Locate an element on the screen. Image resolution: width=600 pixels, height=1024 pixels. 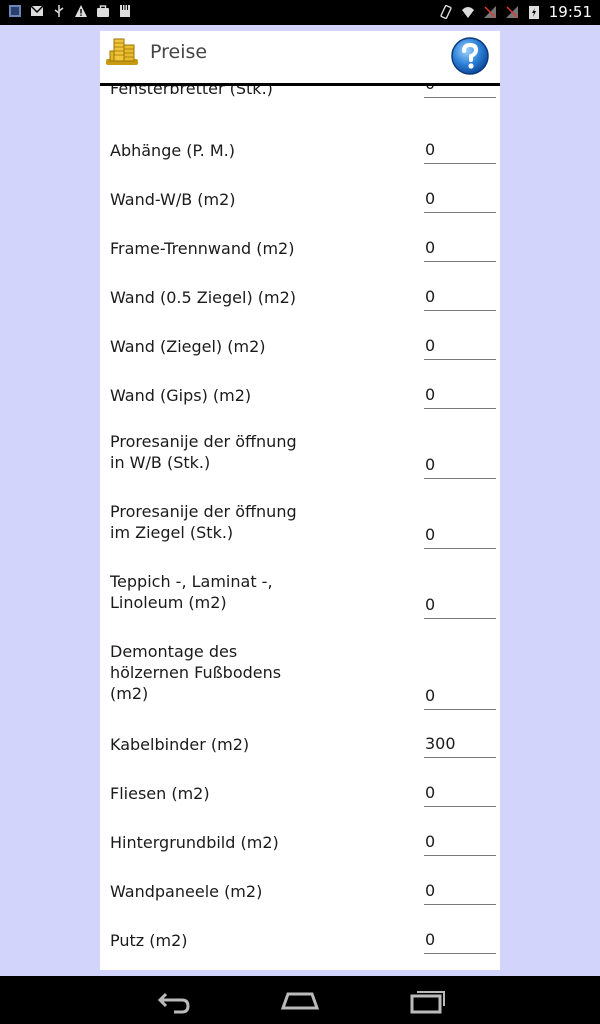
row-label: Hintergrundbild (m2) is located at coordinates (194, 842).